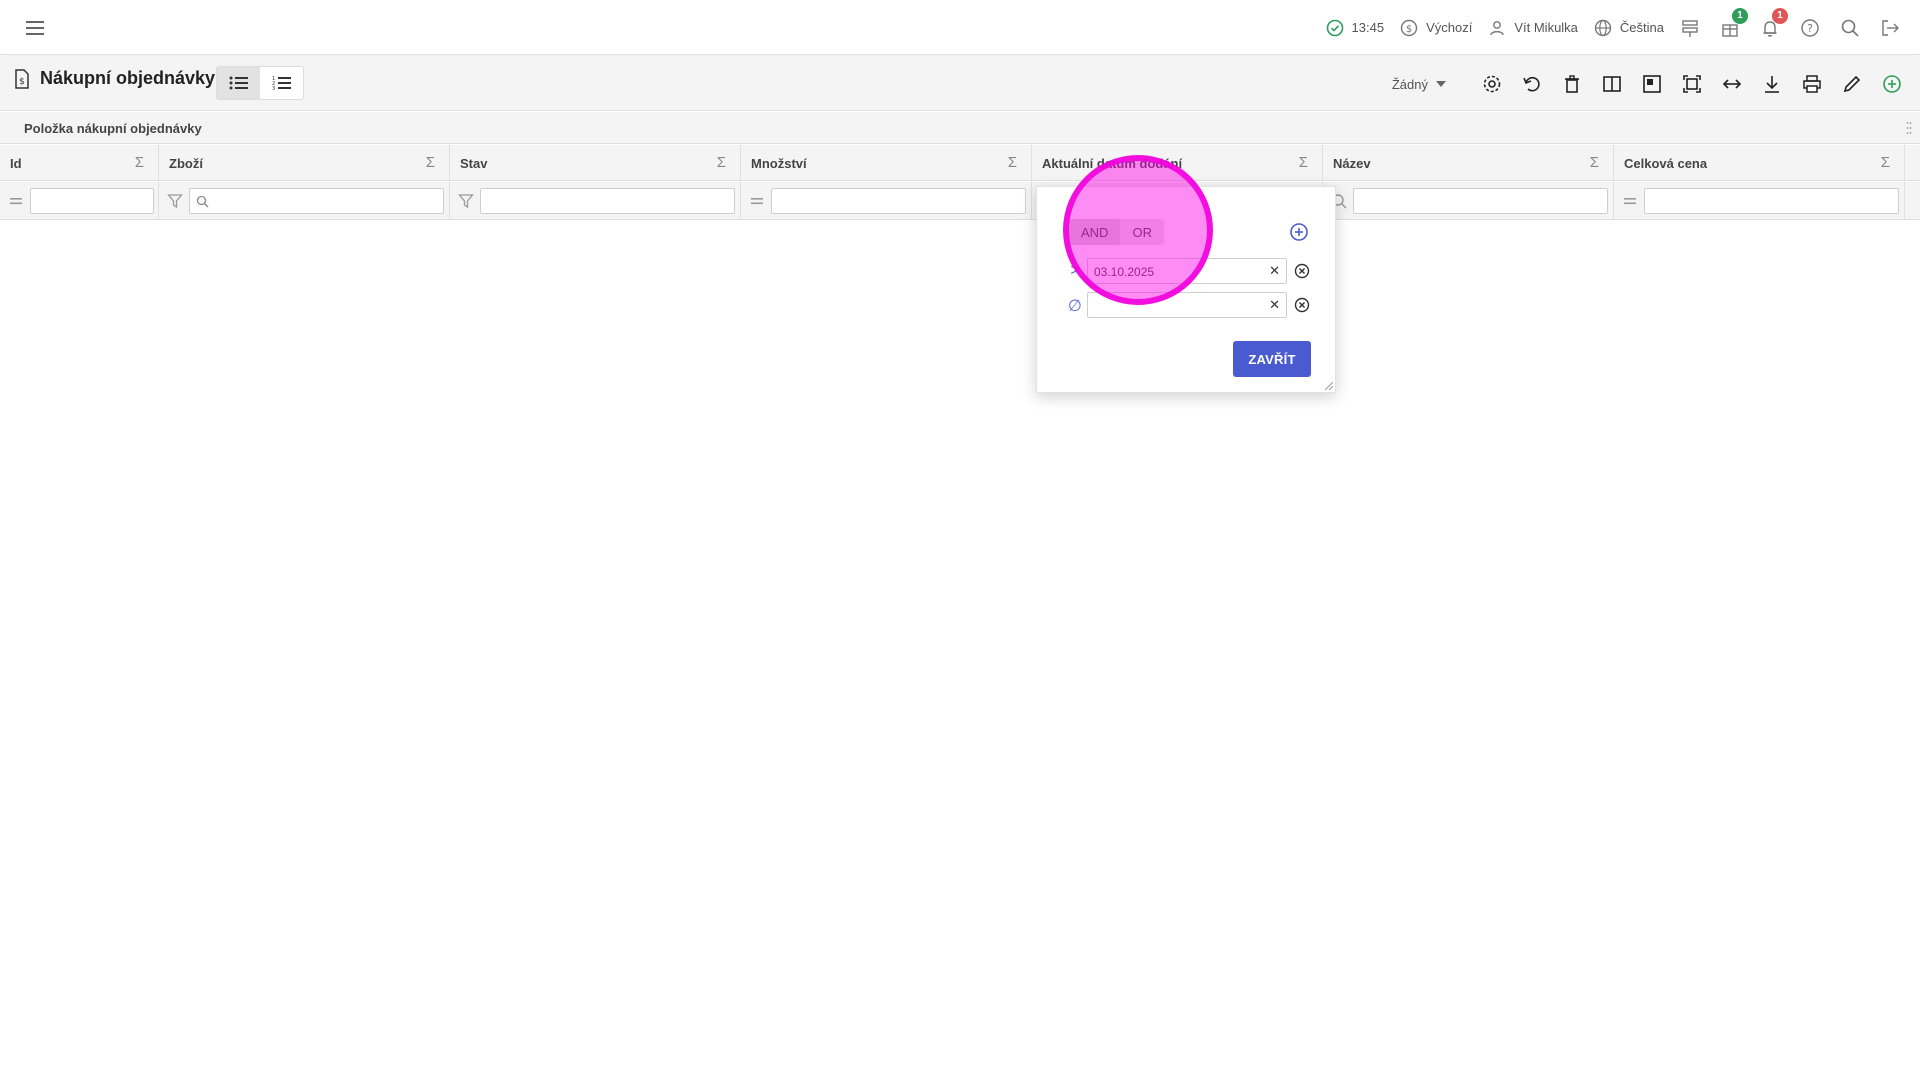 This screenshot has width=1920, height=1080. I want to click on list-view-button, so click(238, 83).